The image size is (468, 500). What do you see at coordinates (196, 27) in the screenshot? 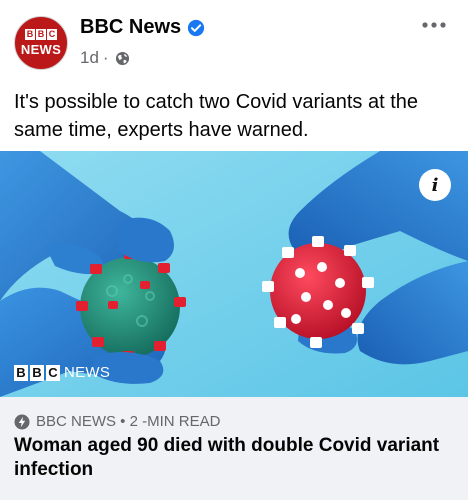
I see `verified-badge-icon` at bounding box center [196, 27].